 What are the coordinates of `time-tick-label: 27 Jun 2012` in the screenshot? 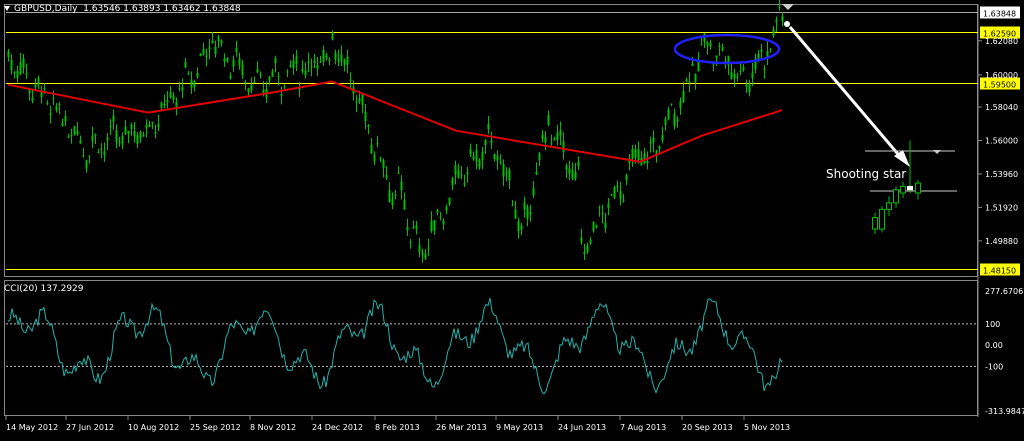 It's located at (90, 427).